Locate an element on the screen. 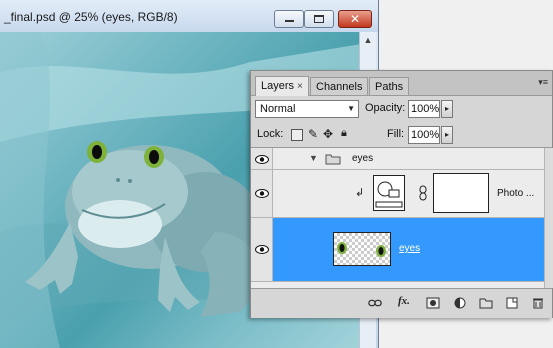  tab-paths-label: Paths is located at coordinates (389, 87).